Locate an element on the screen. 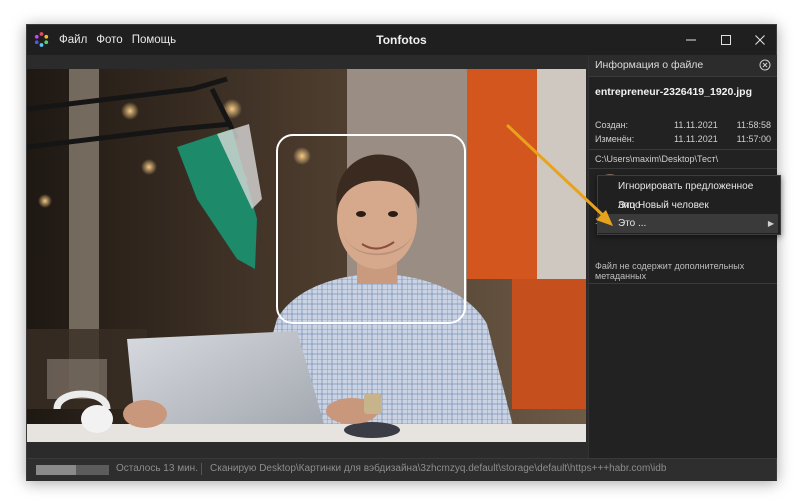 The image size is (800, 503). created-time: 11:58:58 is located at coordinates (753, 125).